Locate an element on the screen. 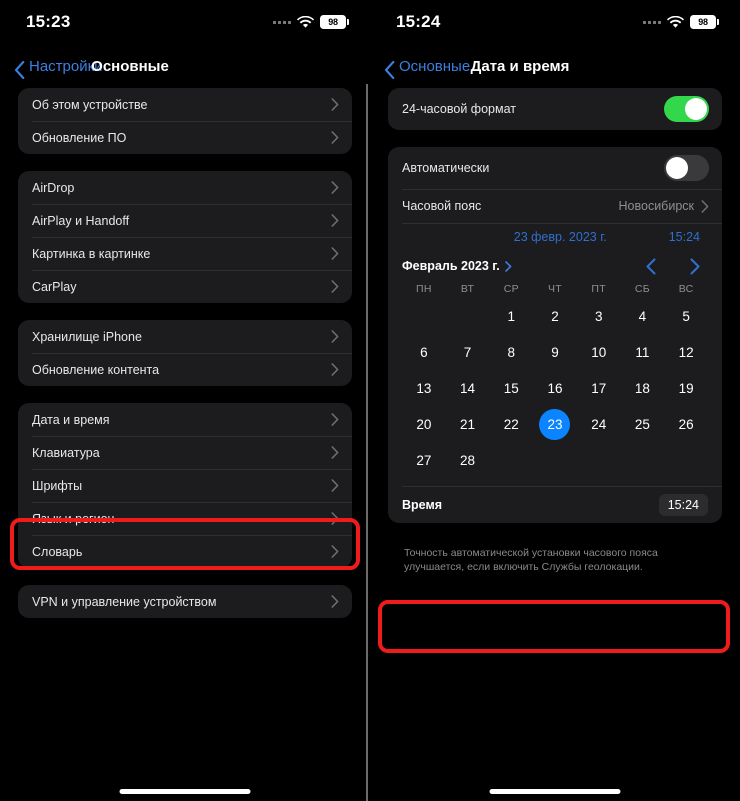 This screenshot has height=801, width=740. nav-bar: Настройки Основные is located at coordinates (185, 66).